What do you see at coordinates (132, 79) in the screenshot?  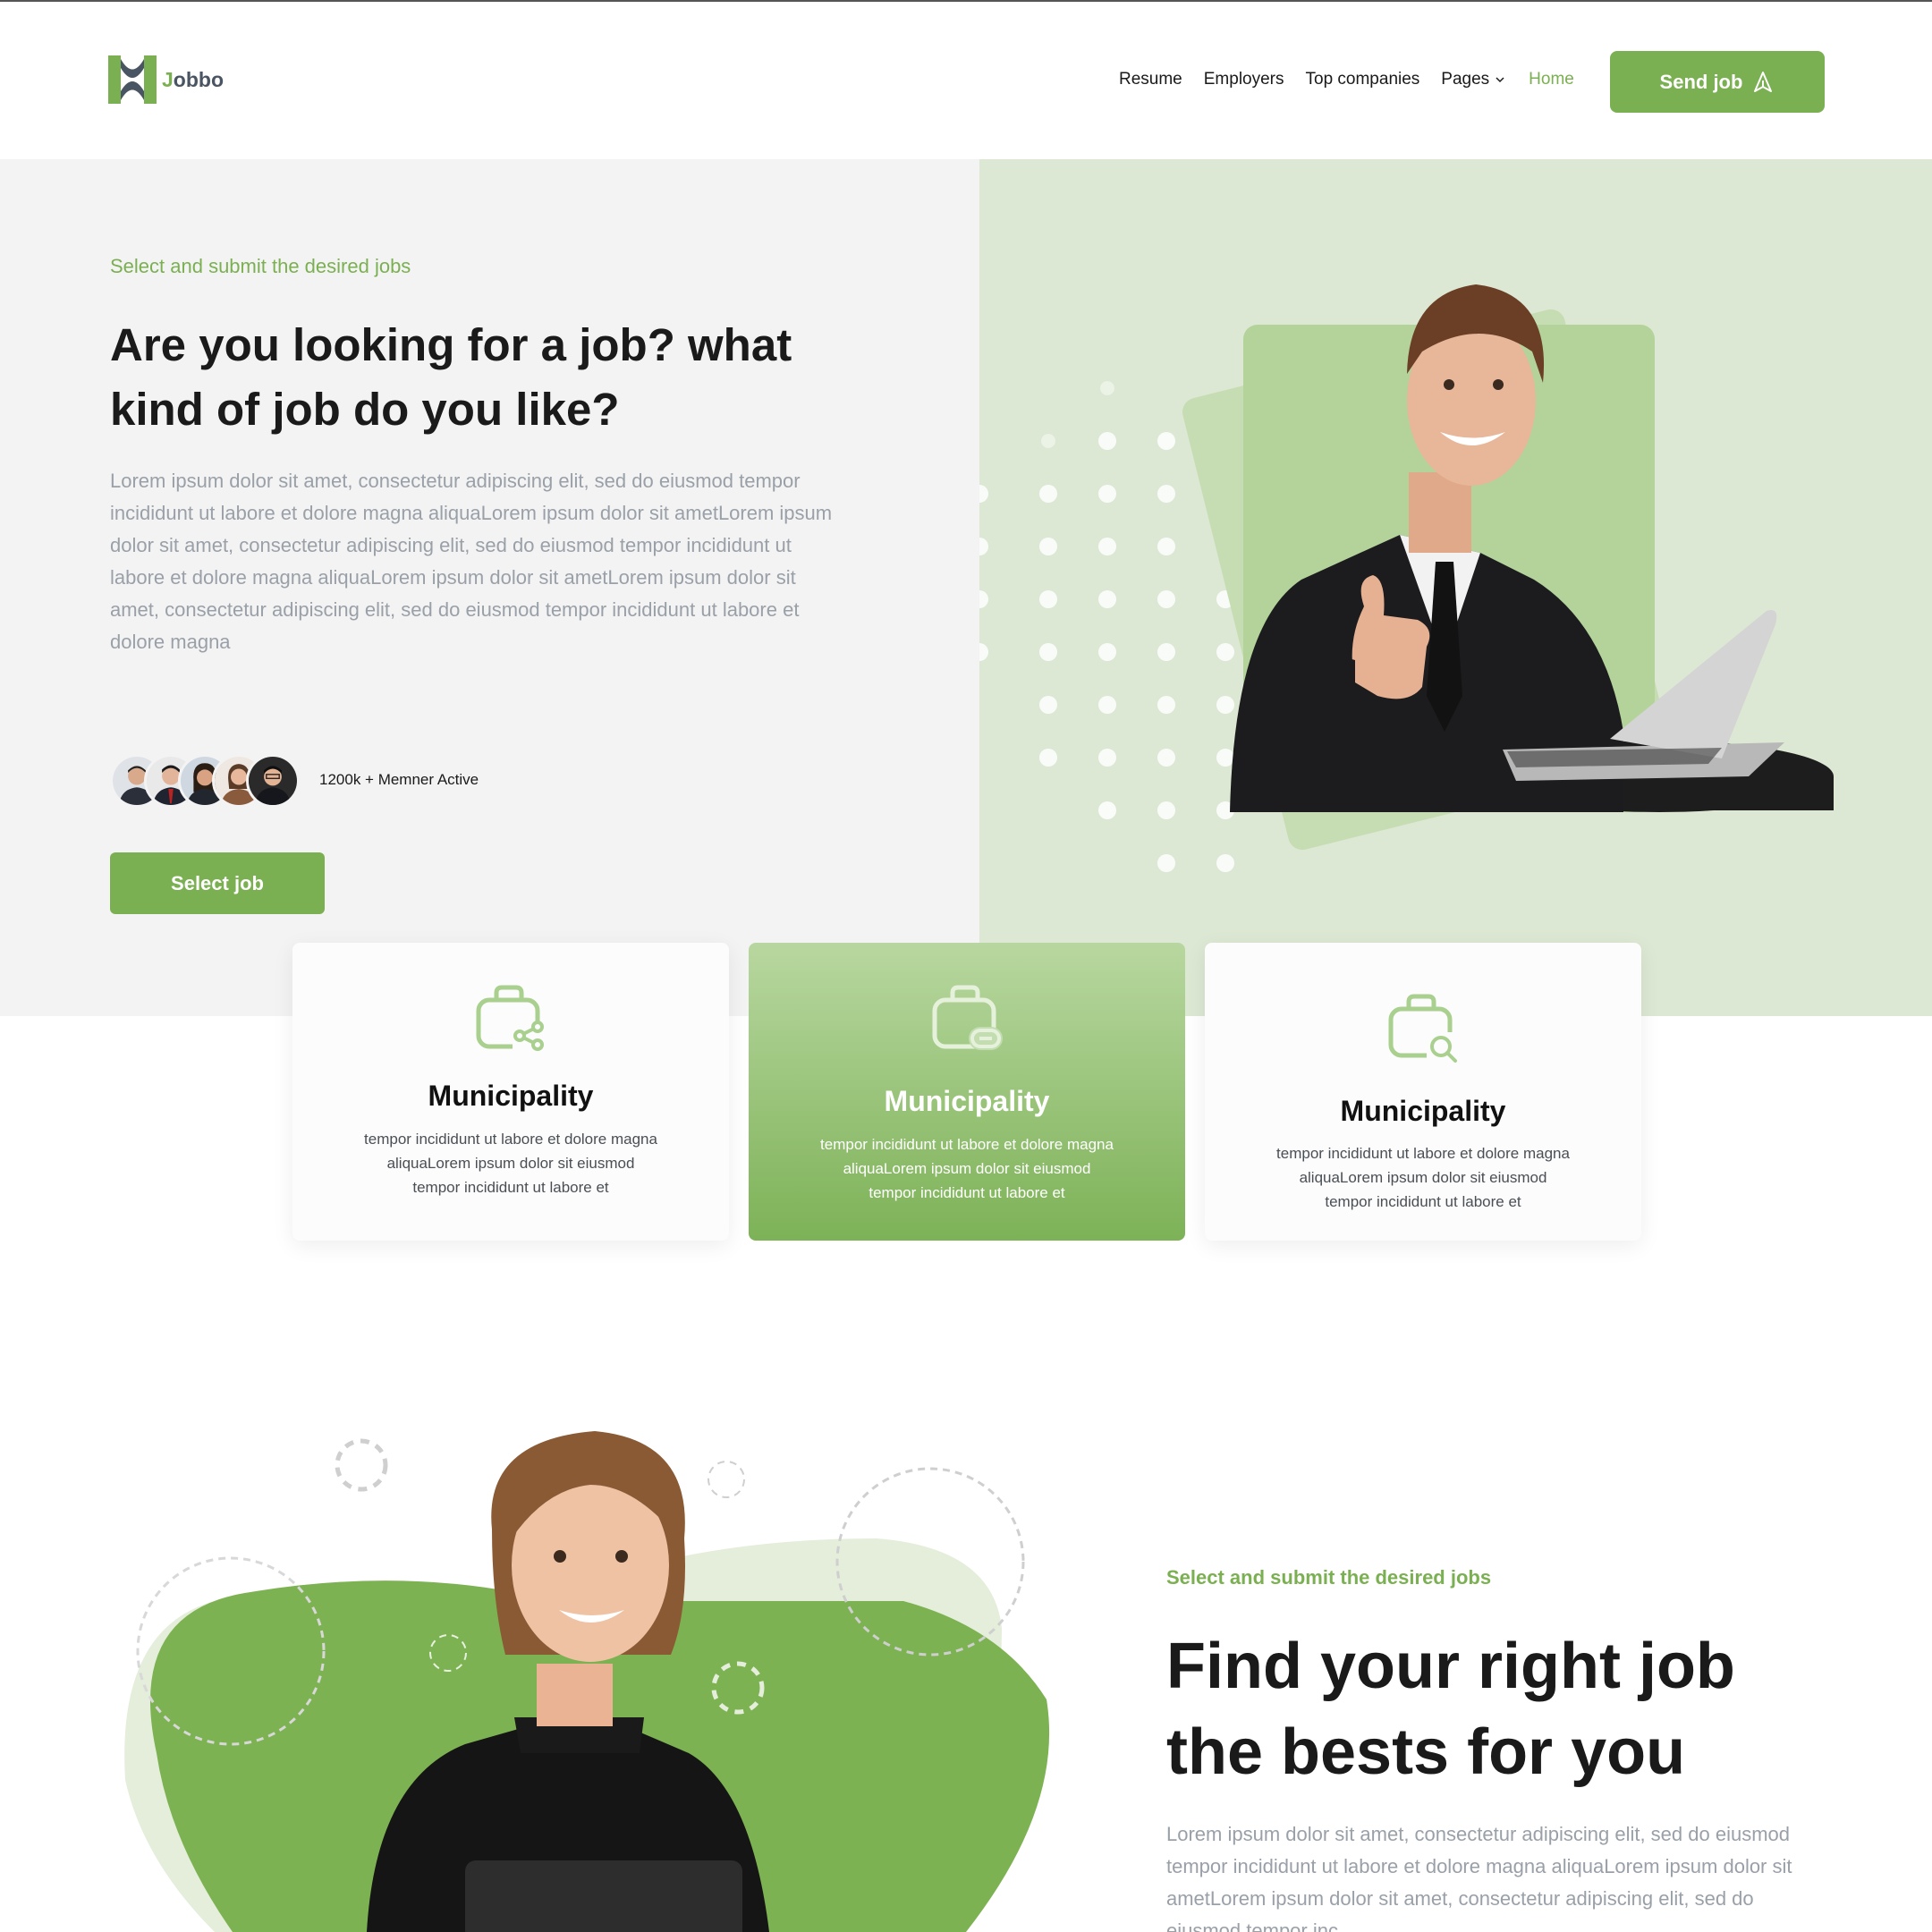 I see `logo-mark-icon` at bounding box center [132, 79].